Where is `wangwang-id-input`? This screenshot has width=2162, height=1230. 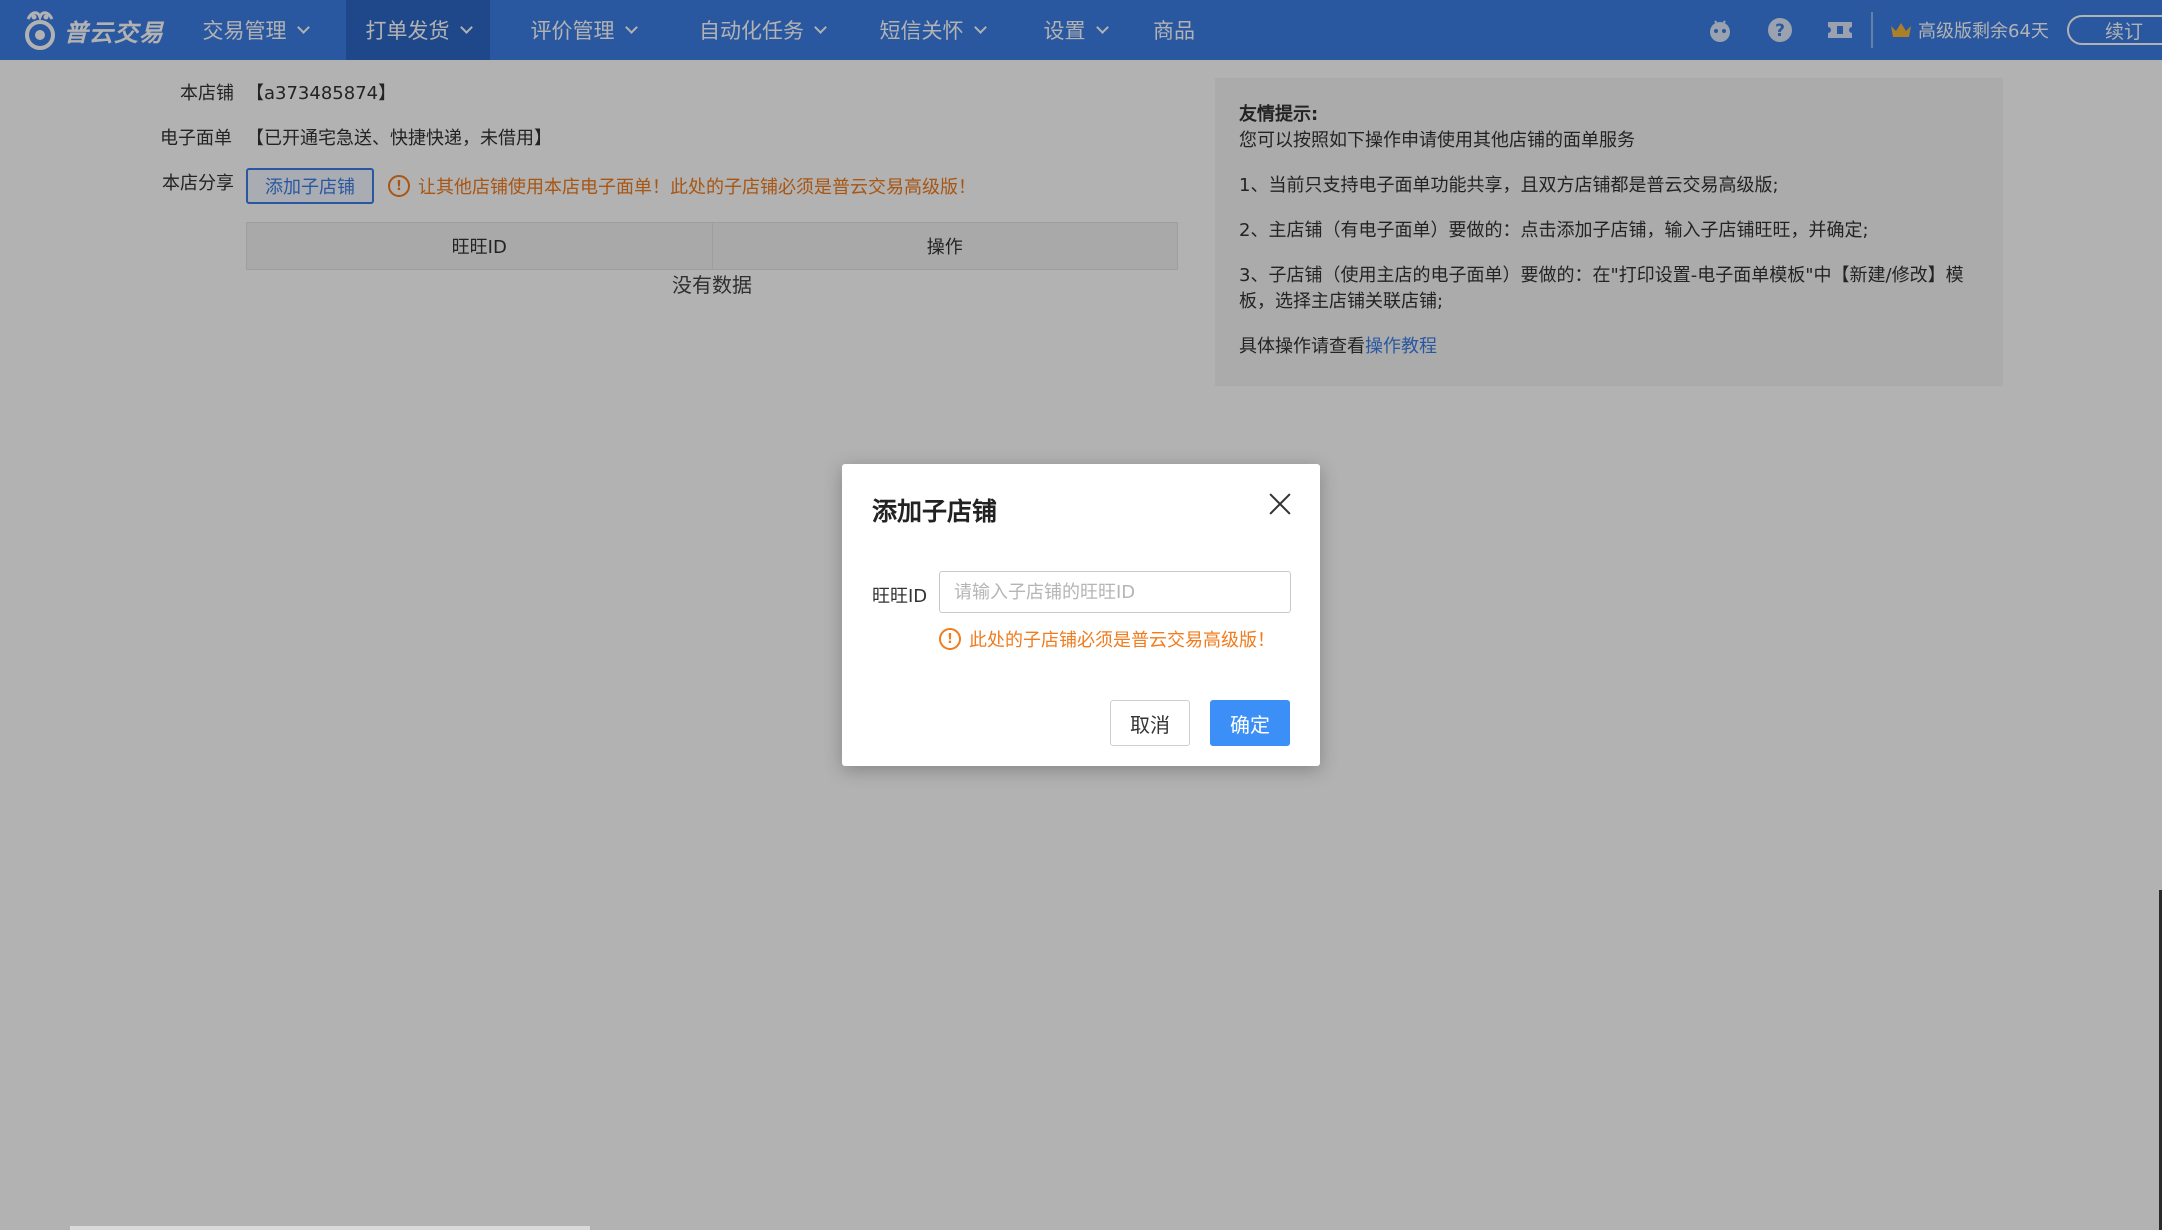
wangwang-id-input is located at coordinates (1115, 592).